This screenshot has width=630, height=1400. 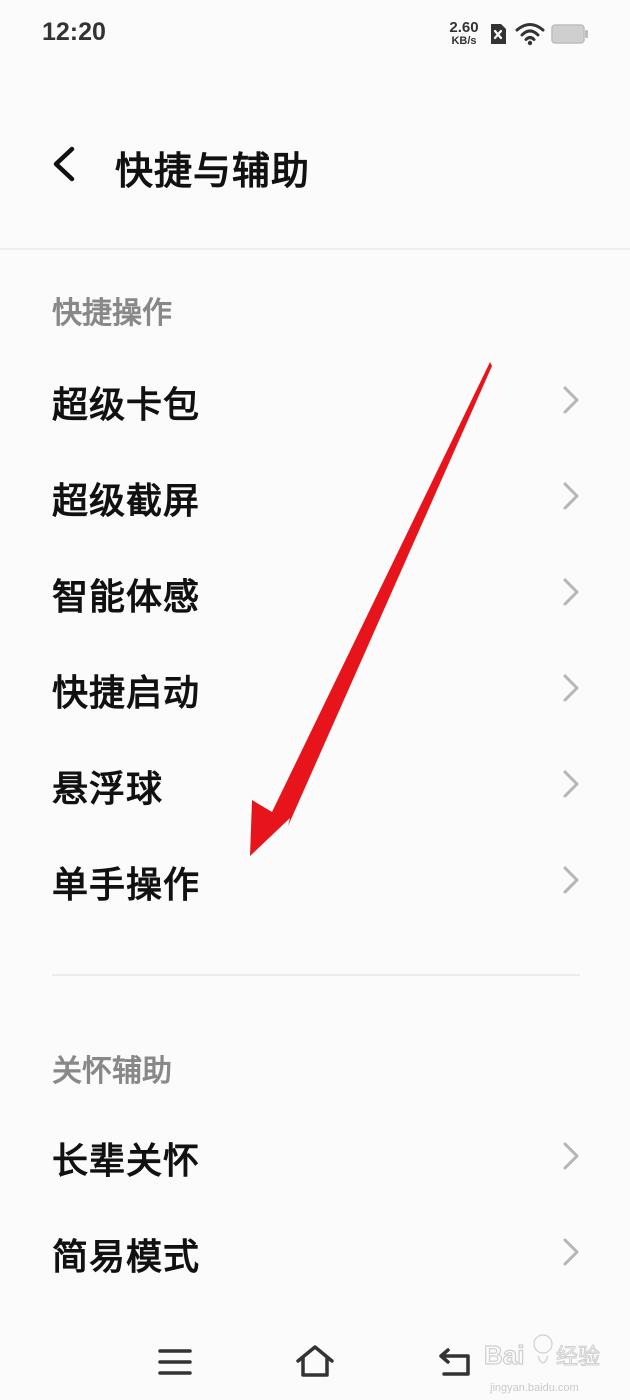 I want to click on wifi-icon, so click(x=530, y=36).